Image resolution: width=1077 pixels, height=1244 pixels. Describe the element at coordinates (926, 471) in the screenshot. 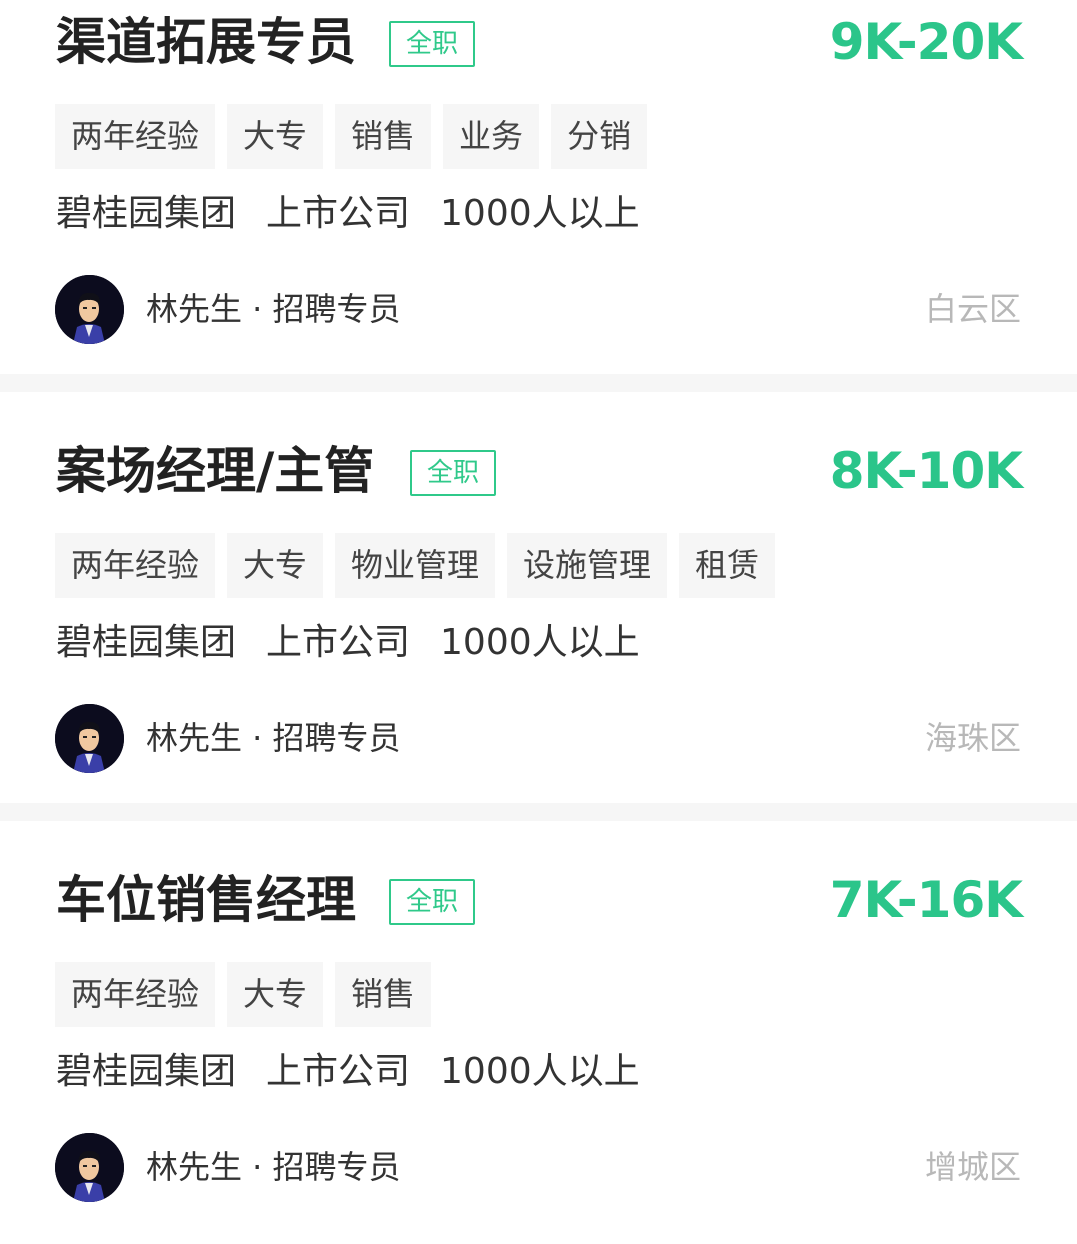

I see `job-salary: 8K-10K` at that location.